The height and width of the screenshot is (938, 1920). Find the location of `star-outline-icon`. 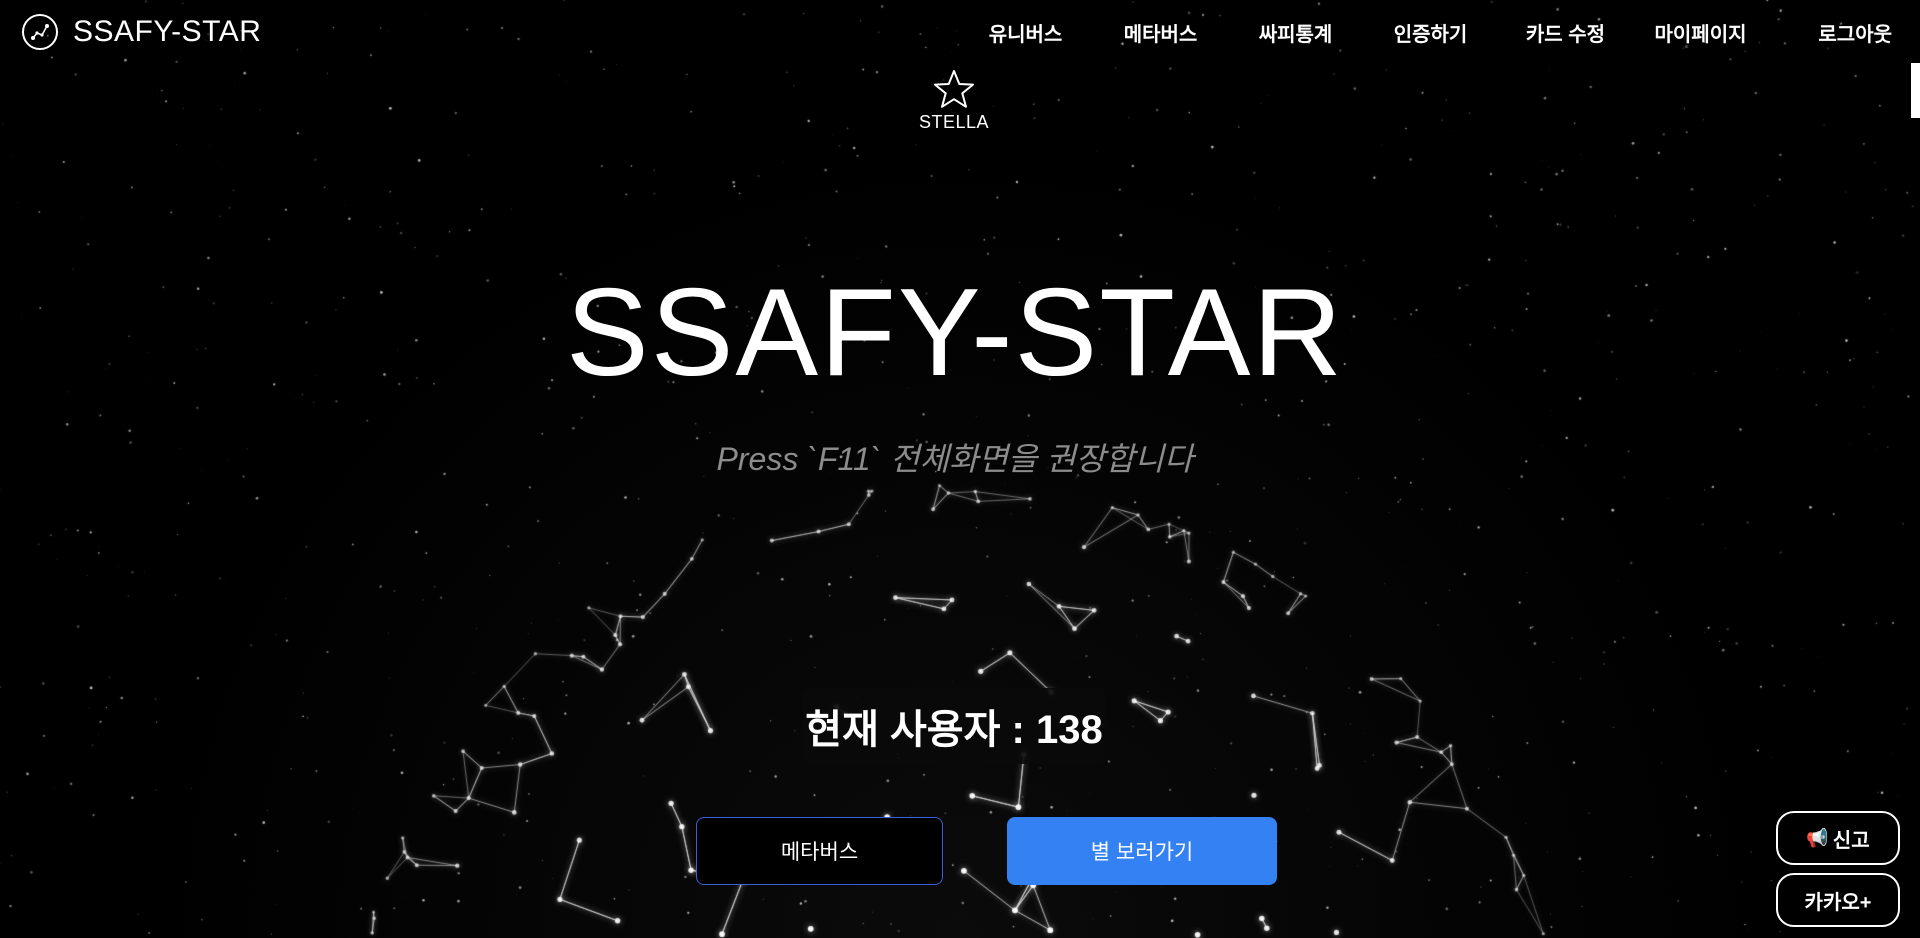

star-outline-icon is located at coordinates (954, 89).